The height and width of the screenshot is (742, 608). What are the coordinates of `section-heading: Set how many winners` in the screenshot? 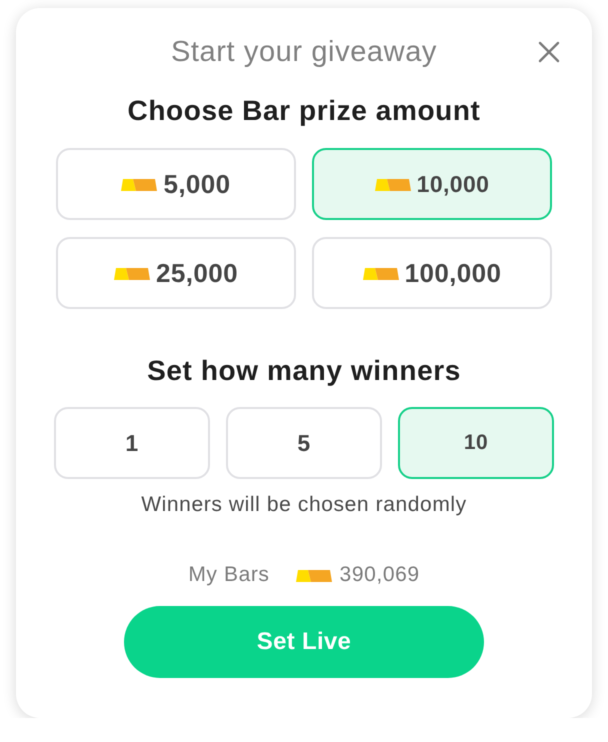 It's located at (304, 371).